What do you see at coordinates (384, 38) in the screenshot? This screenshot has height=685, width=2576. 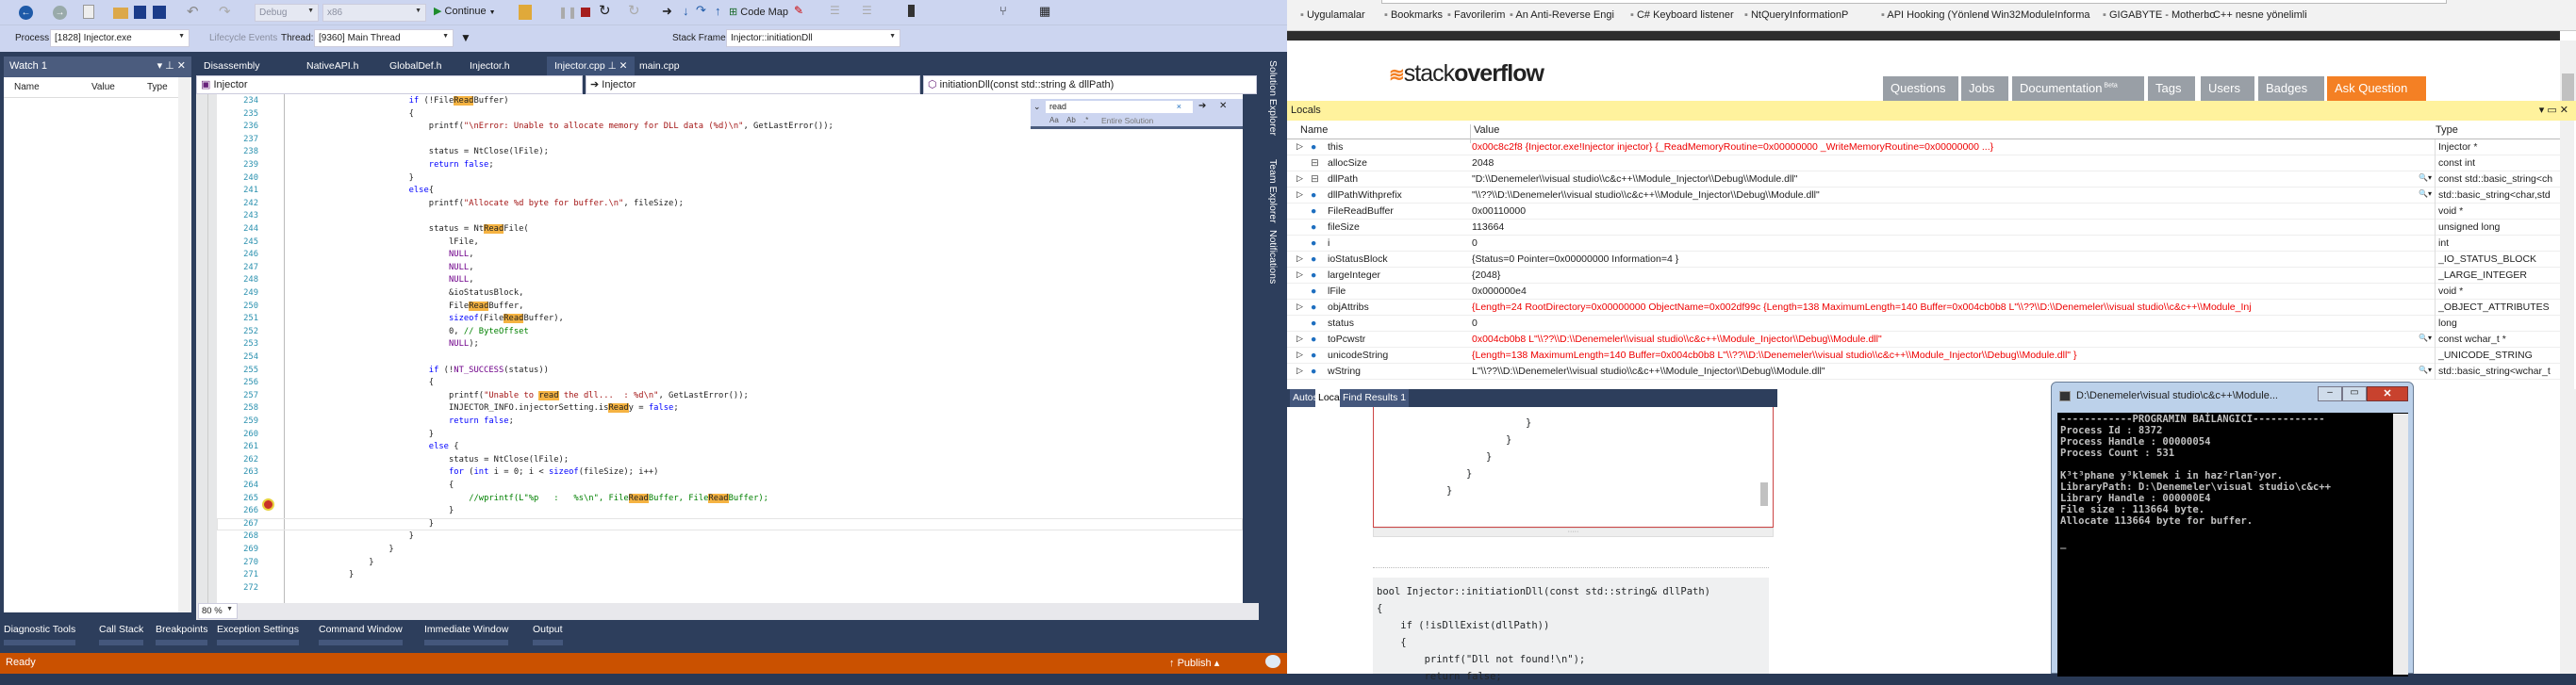 I see `thread-dropdown: [9360] Main Thread ▼` at bounding box center [384, 38].